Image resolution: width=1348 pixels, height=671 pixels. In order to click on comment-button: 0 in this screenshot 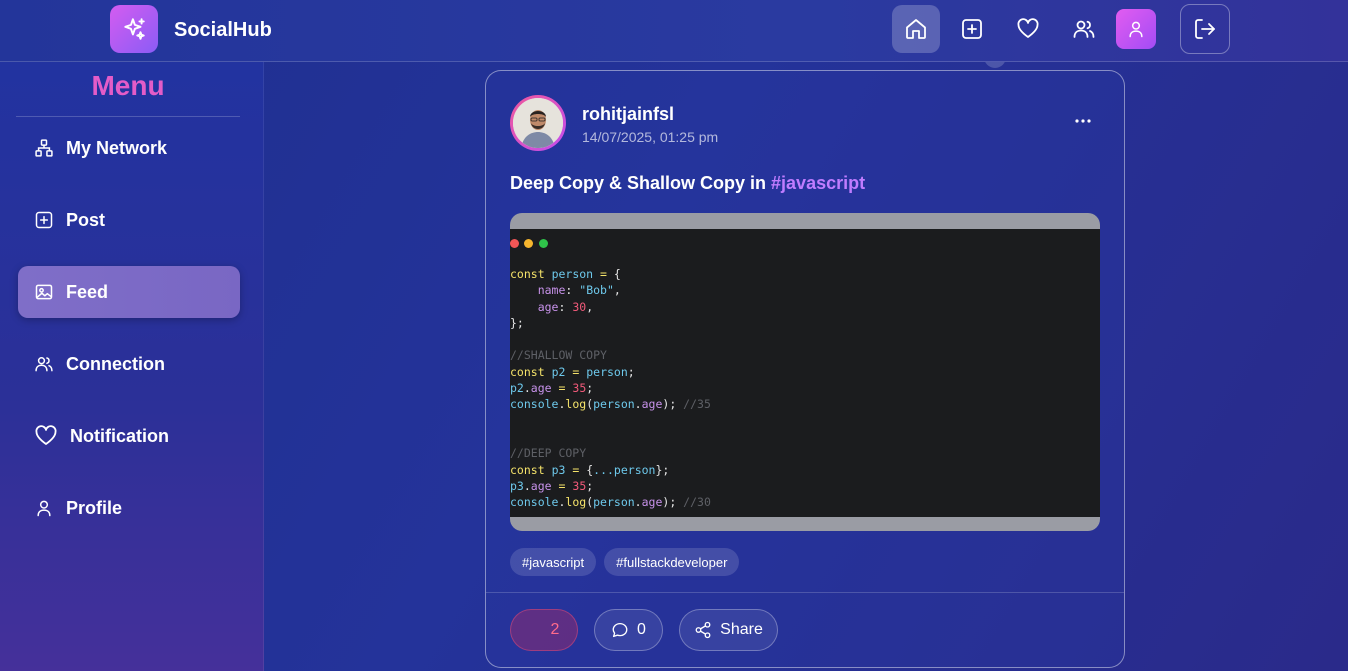, I will do `click(628, 630)`.